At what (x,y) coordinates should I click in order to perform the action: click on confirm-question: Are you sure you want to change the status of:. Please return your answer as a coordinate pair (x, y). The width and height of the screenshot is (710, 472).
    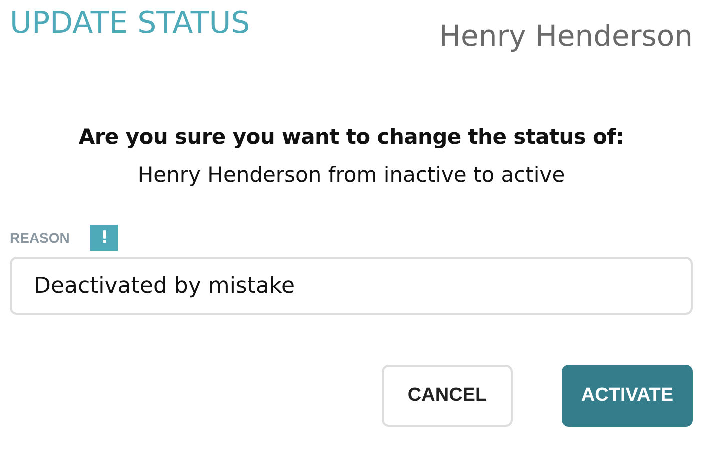
    Looking at the image, I should click on (352, 137).